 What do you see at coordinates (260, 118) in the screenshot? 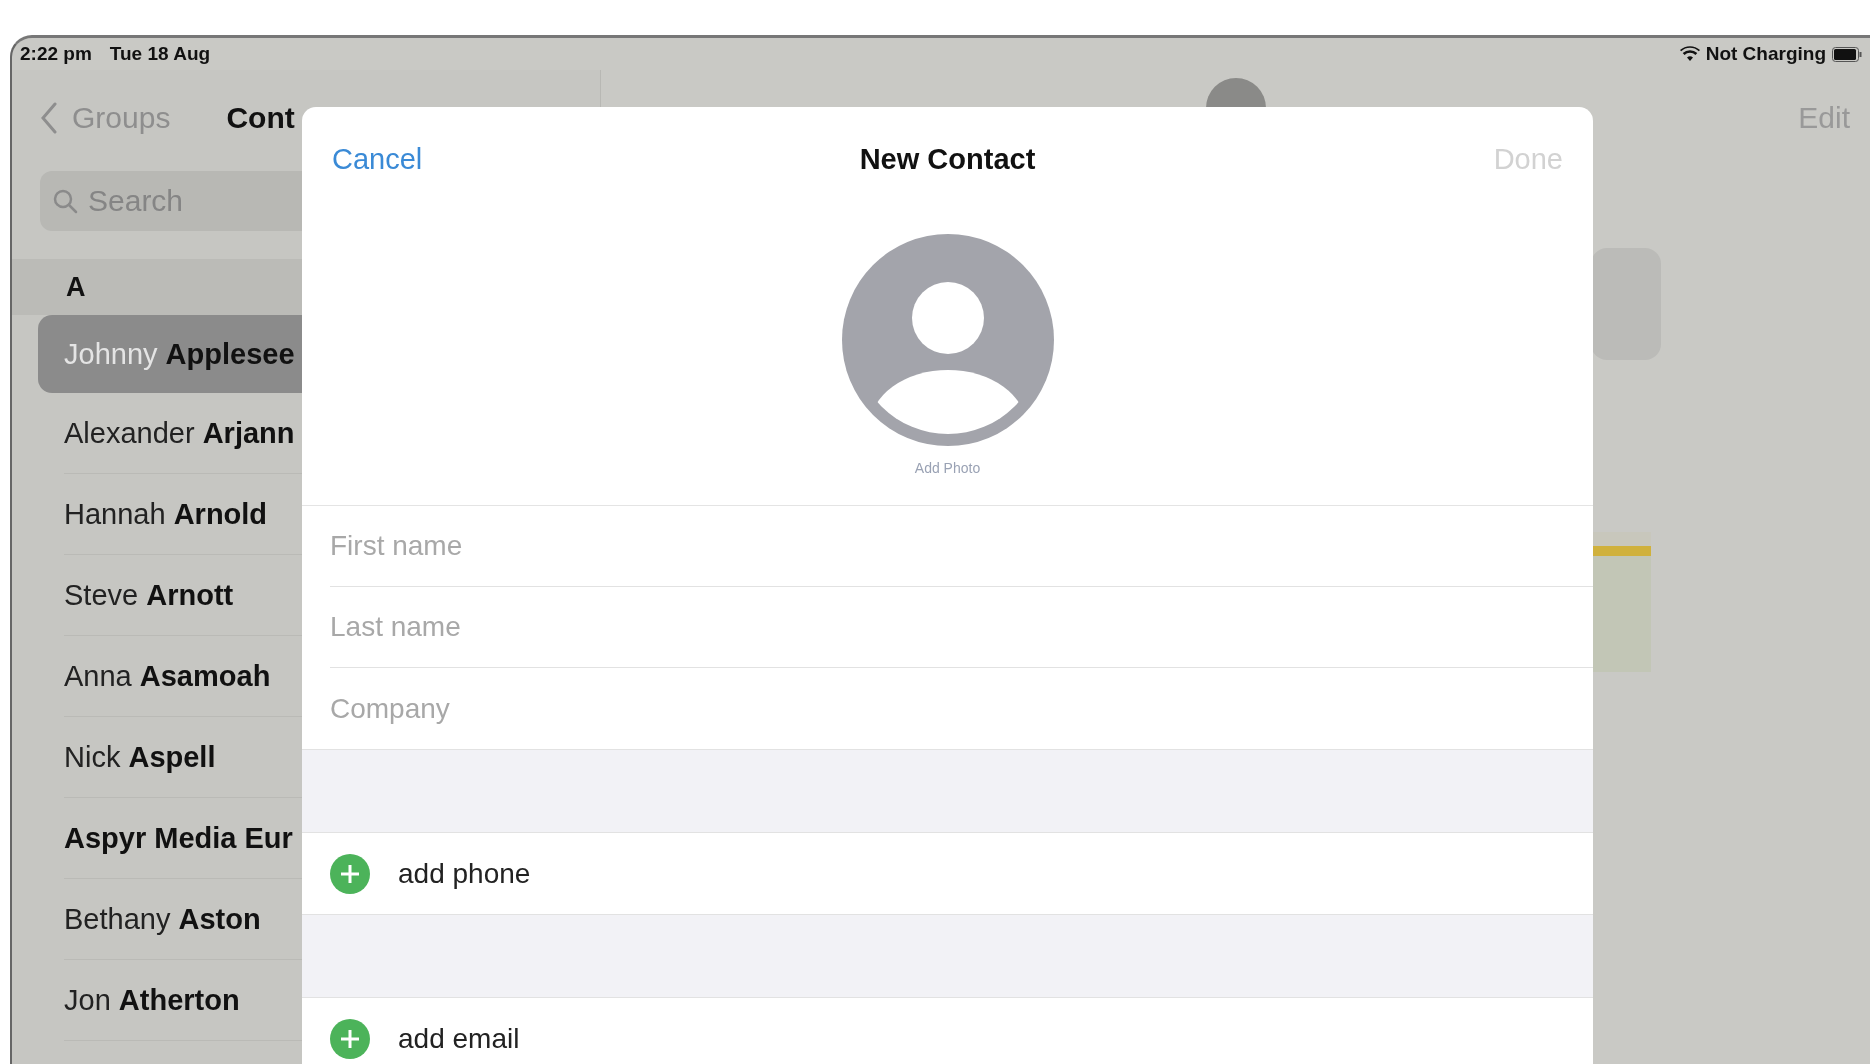
I see `list-title: Cont` at bounding box center [260, 118].